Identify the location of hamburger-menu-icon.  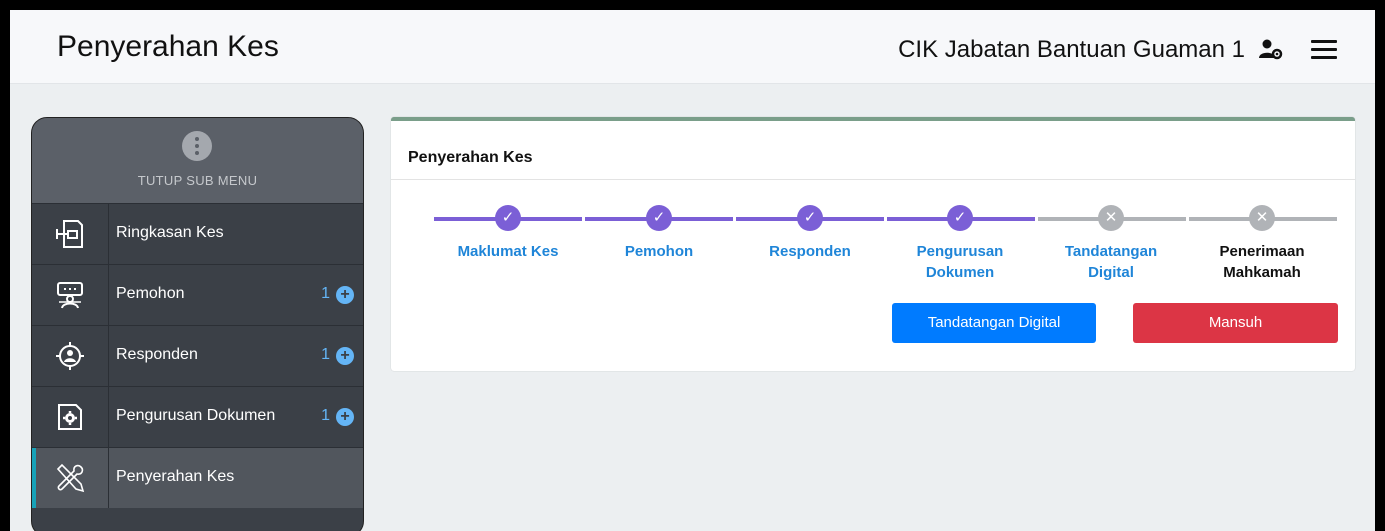
(1324, 50).